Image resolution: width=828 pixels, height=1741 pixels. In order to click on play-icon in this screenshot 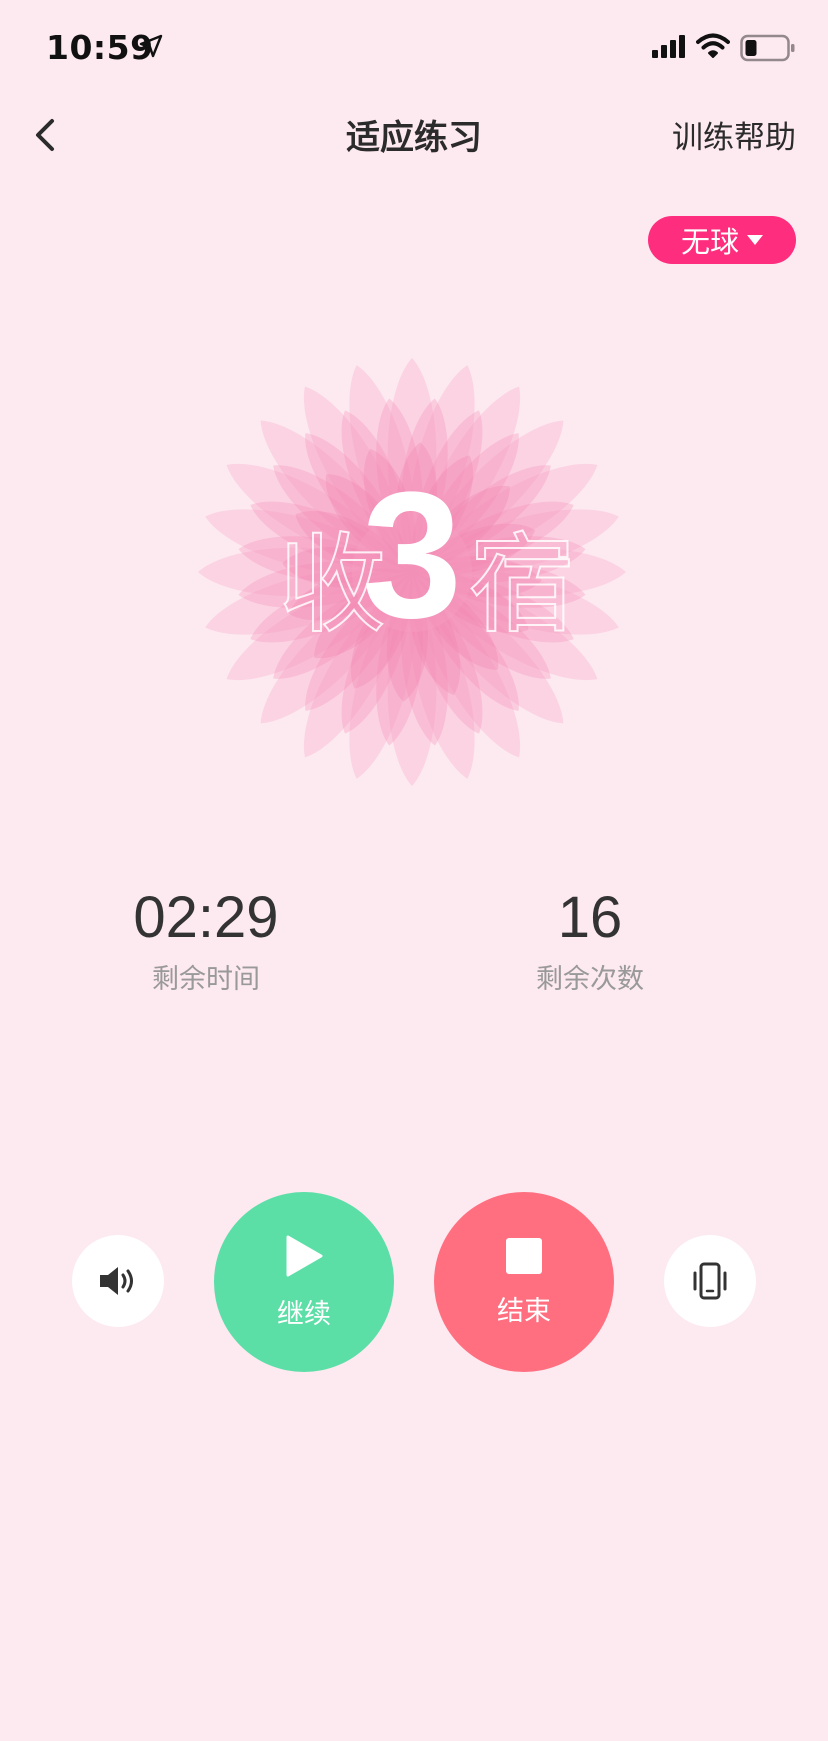, I will do `click(304, 1255)`.